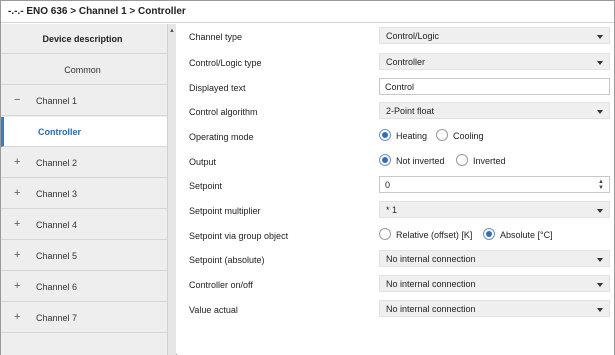 Image resolution: width=615 pixels, height=355 pixels. What do you see at coordinates (434, 235) in the screenshot?
I see `radio-label: Relative (offset) [K]` at bounding box center [434, 235].